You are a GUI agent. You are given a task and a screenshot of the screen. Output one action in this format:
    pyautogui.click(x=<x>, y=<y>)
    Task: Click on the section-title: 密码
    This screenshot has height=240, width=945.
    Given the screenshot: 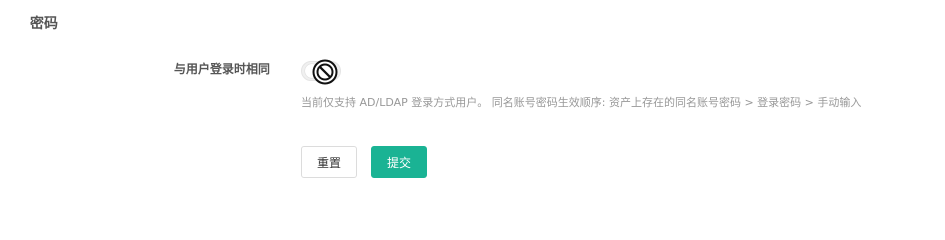 What is the action you would take?
    pyautogui.click(x=44, y=24)
    